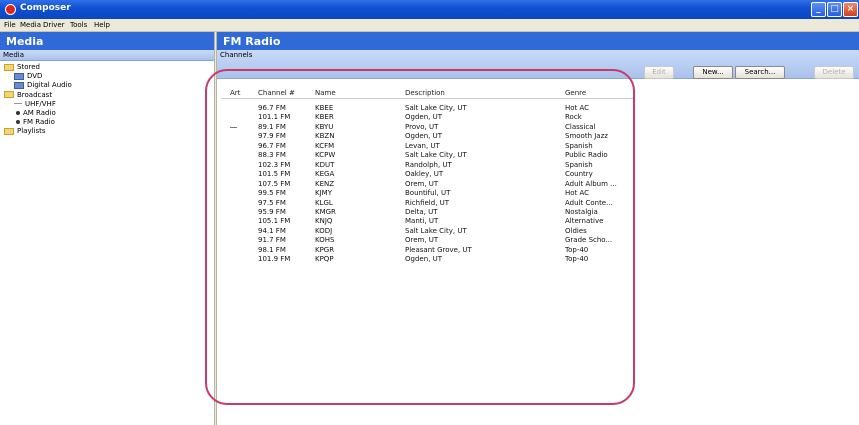 The height and width of the screenshot is (425, 859). Describe the element at coordinates (579, 164) in the screenshot. I see `cell-genre: Spanish` at that location.